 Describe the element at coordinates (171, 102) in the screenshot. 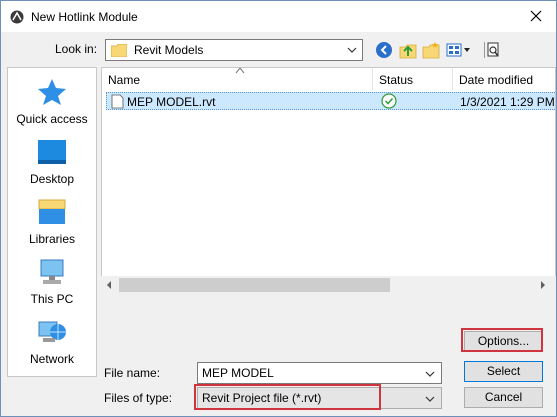

I see `file-name: MEP MODEL.rvt` at that location.